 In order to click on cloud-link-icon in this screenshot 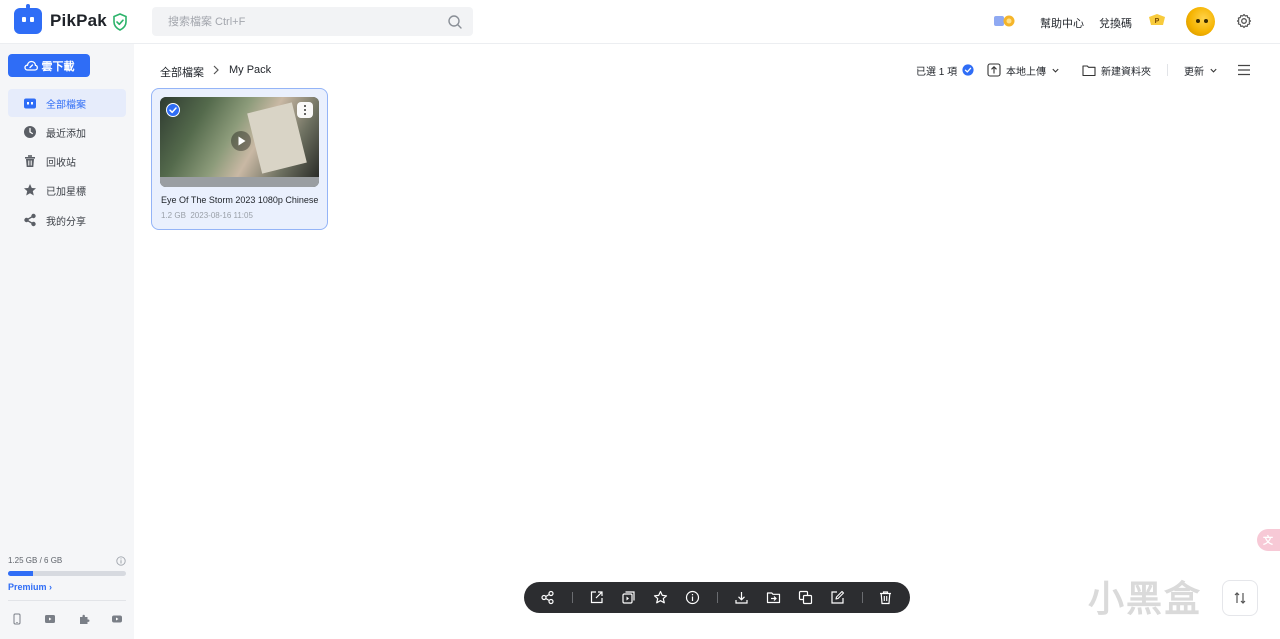, I will do `click(30, 65)`.